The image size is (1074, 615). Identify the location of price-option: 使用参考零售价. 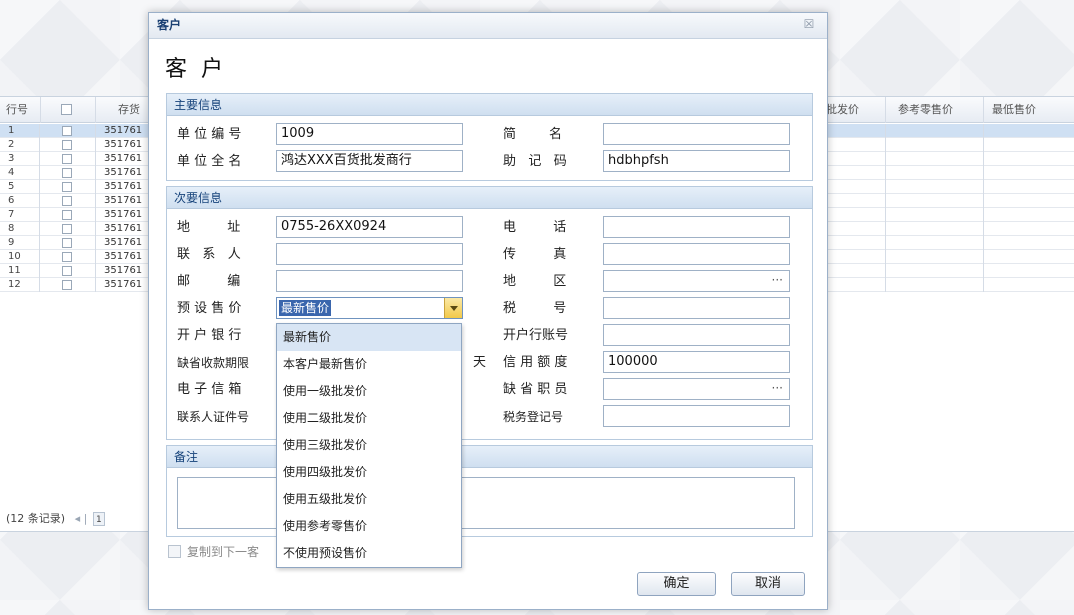
(369, 526).